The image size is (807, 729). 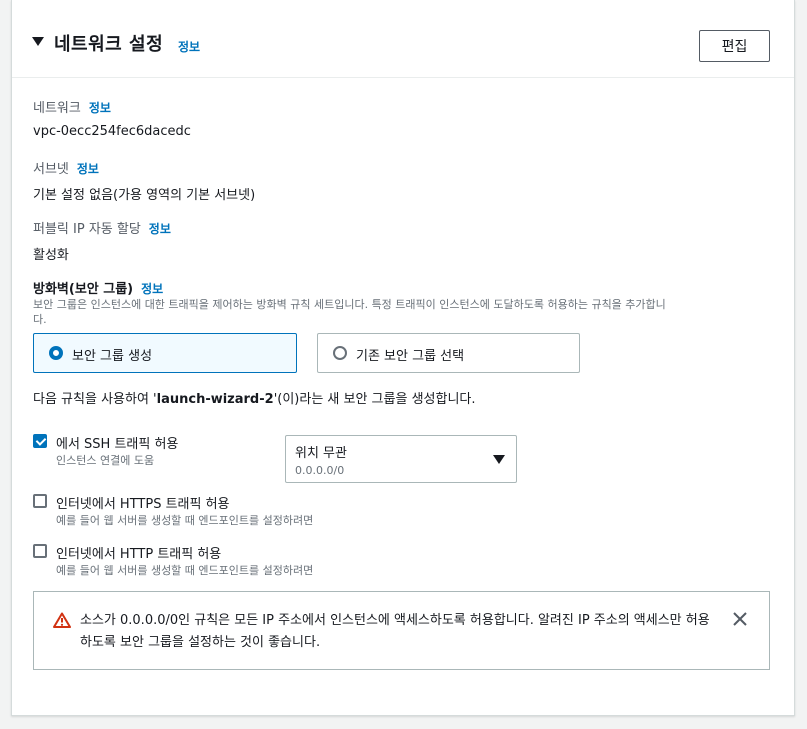 I want to click on create-security-group-label: 보안 그룹 생성, so click(x=112, y=356).